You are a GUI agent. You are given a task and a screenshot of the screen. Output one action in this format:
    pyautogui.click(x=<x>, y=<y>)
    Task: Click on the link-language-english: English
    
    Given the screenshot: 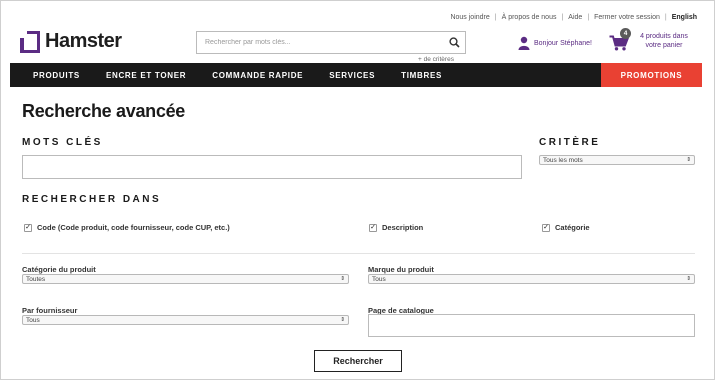 What is the action you would take?
    pyautogui.click(x=684, y=17)
    